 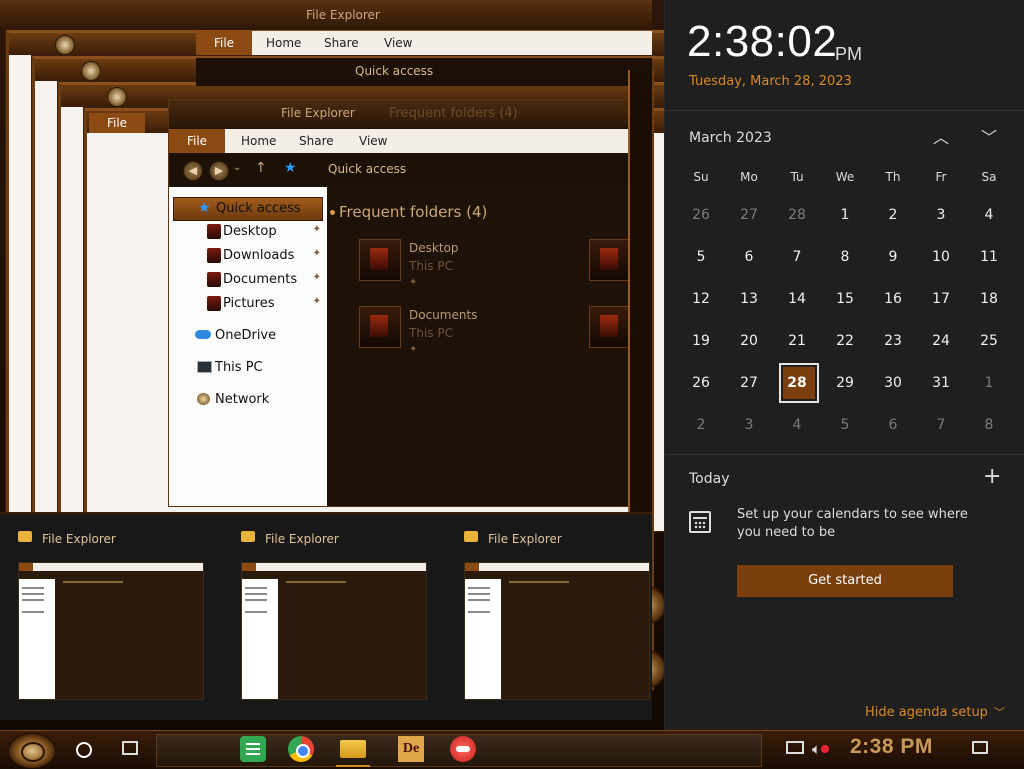 What do you see at coordinates (845, 581) in the screenshot?
I see `get-started-button: Get started` at bounding box center [845, 581].